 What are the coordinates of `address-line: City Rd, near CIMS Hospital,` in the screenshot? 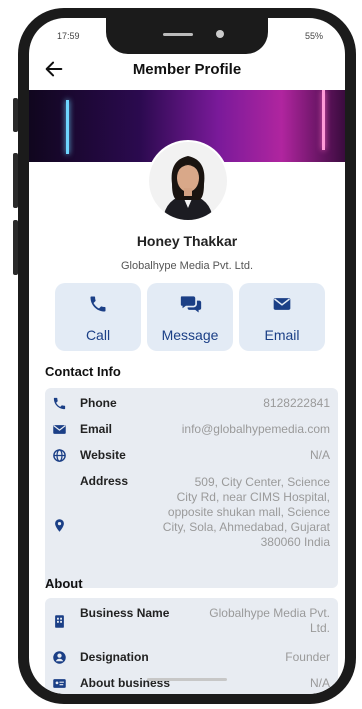 It's located at (253, 497).